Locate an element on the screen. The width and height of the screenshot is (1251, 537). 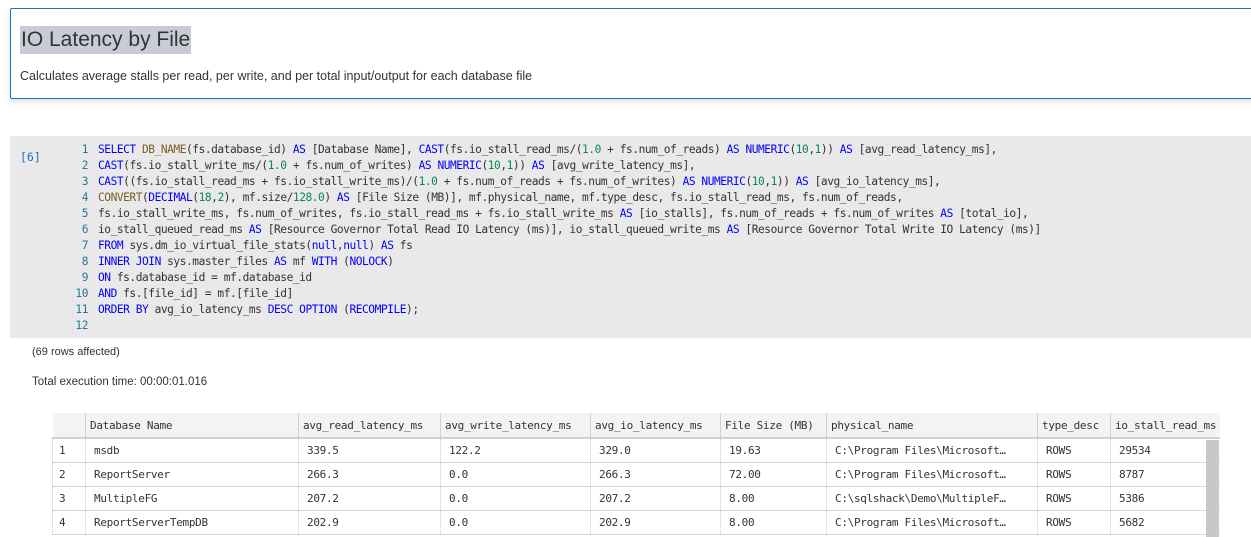
code-token: AND is located at coordinates (107, 293).